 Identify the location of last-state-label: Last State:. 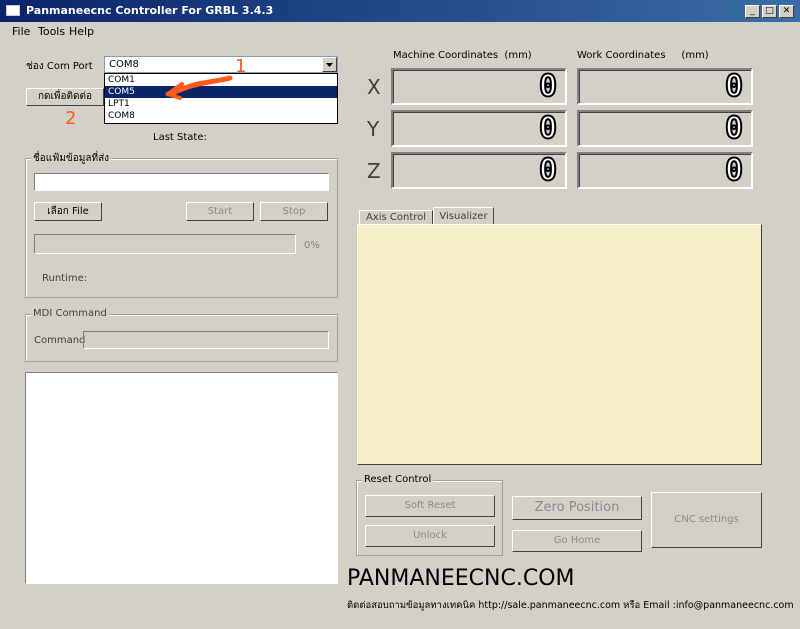
(180, 137).